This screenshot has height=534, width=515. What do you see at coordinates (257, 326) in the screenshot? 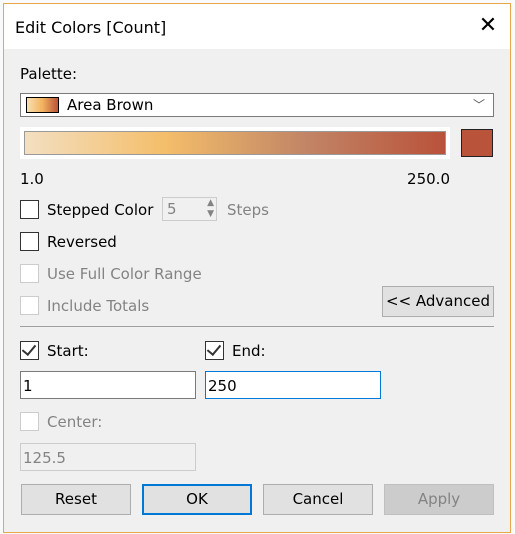
I see `separator` at bounding box center [257, 326].